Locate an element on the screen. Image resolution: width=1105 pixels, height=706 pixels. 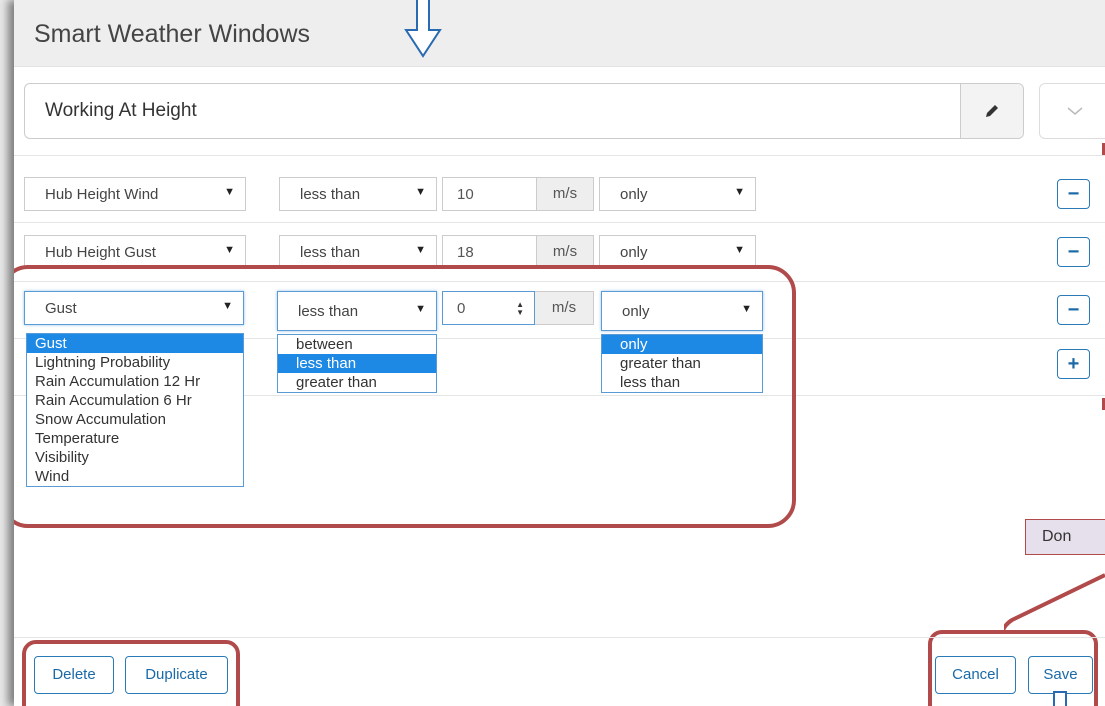
pencil-icon is located at coordinates (992, 111).